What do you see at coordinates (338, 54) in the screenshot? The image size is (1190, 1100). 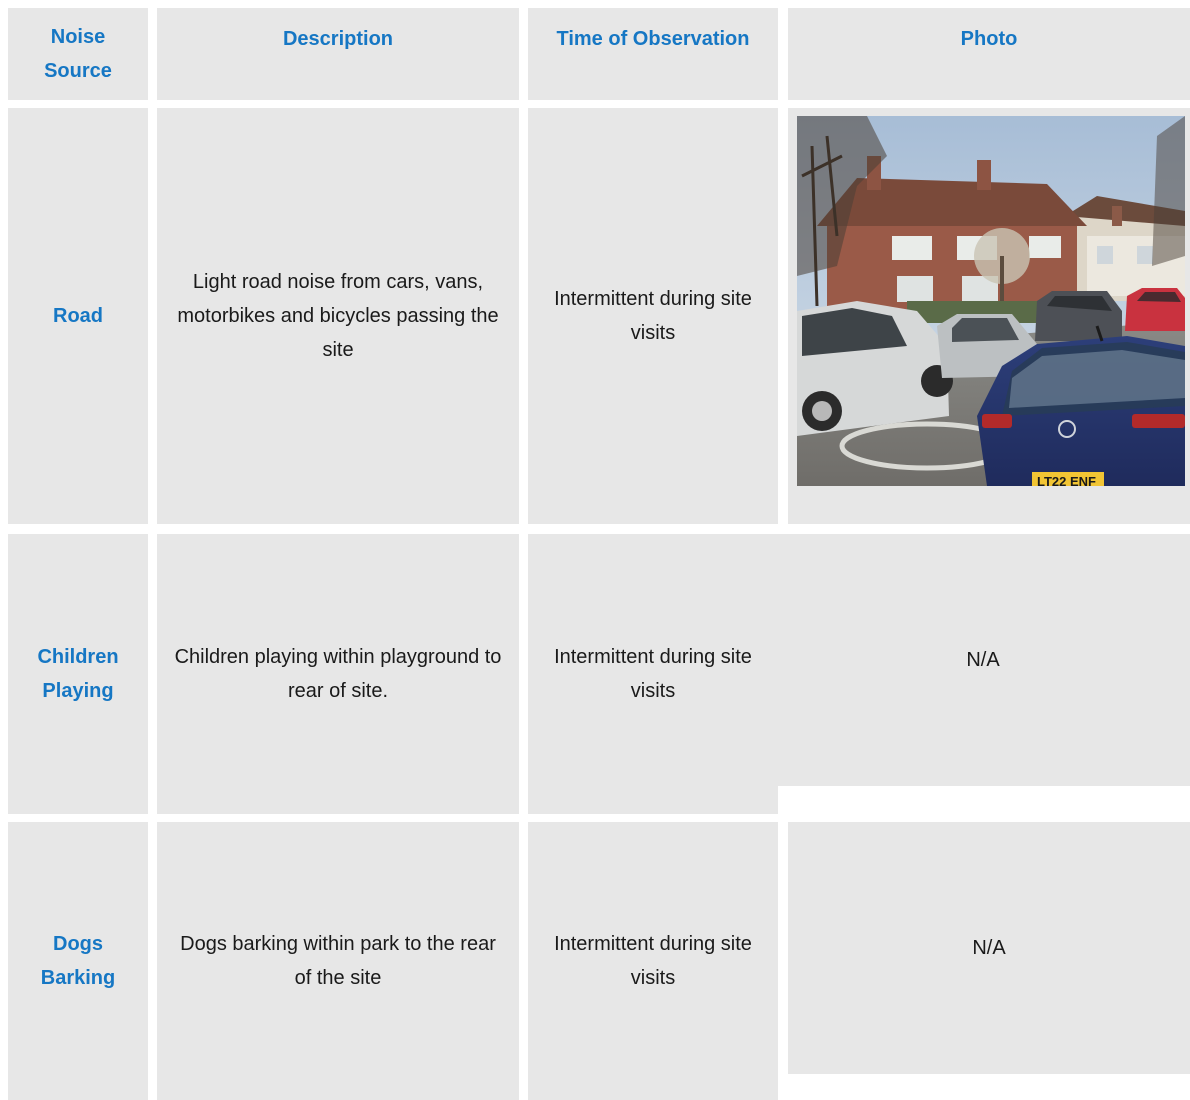 I see `header-description: Description` at bounding box center [338, 54].